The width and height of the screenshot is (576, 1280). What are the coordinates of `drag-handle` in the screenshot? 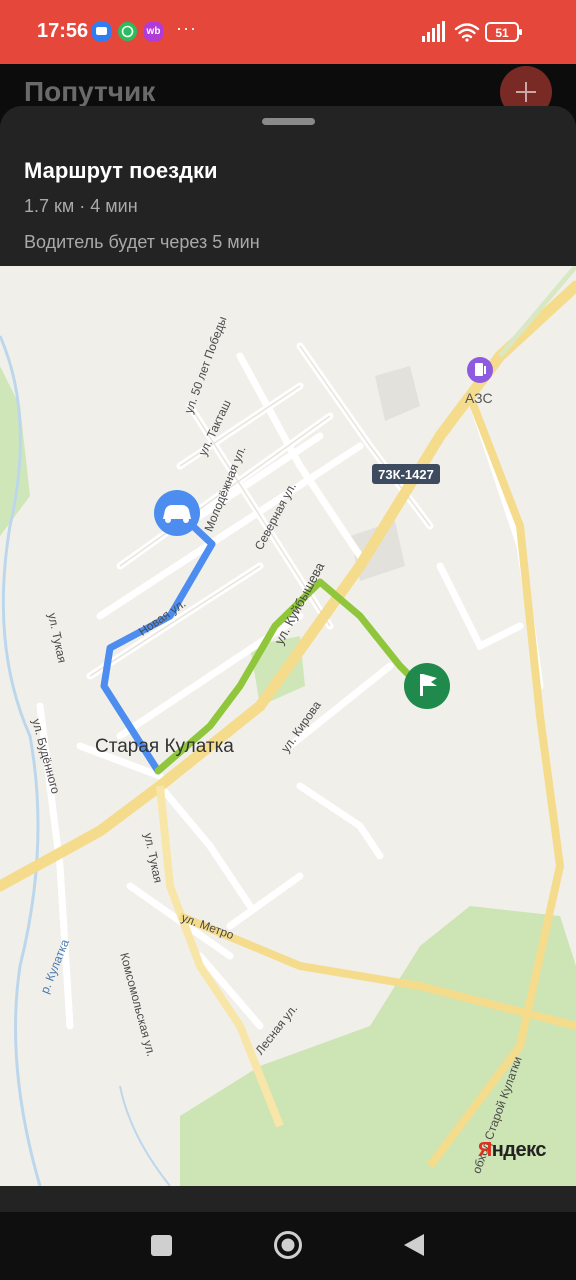 It's located at (288, 121).